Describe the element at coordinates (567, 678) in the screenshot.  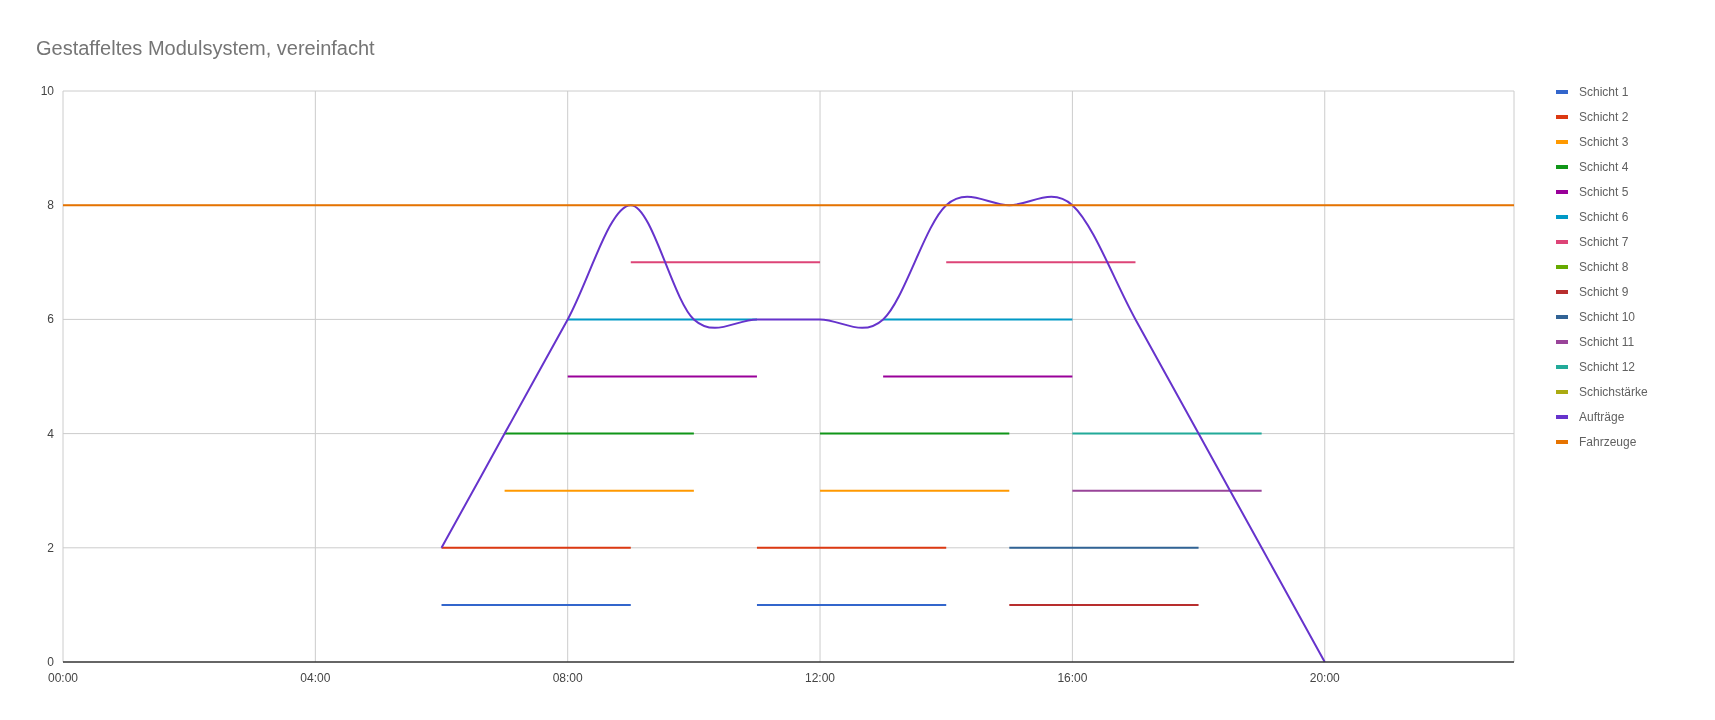
I see `x-tick-label: 08:00` at that location.